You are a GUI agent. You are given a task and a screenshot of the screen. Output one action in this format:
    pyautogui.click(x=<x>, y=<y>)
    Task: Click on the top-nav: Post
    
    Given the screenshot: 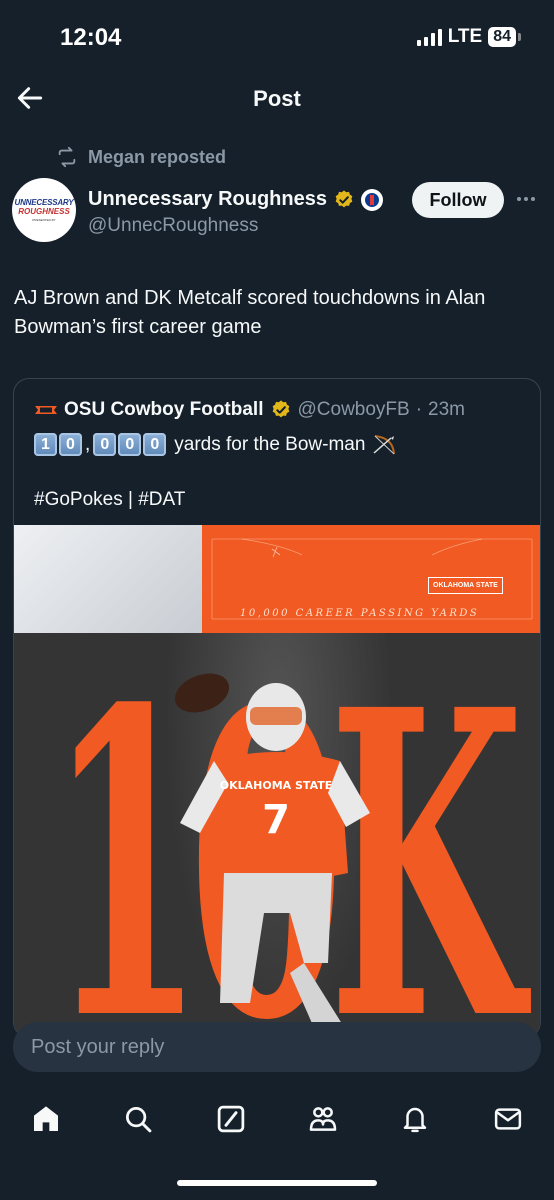 What is the action you would take?
    pyautogui.click(x=277, y=99)
    